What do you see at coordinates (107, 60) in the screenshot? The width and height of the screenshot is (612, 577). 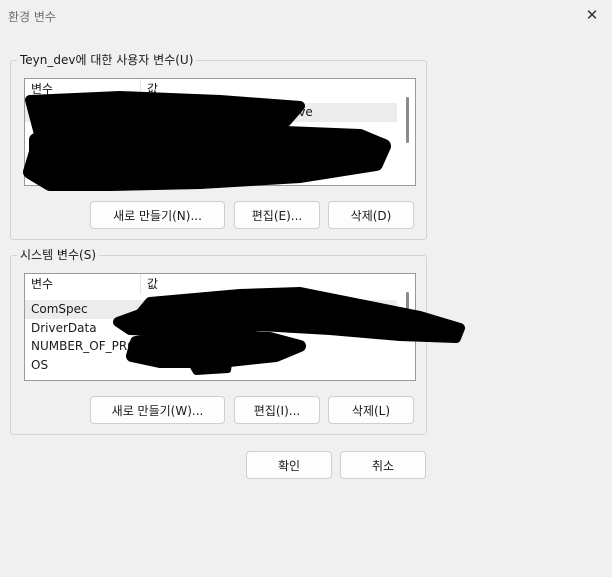 I see `user-variables-legend: Teyn_dev에 대한 사용자 변수(U)` at bounding box center [107, 60].